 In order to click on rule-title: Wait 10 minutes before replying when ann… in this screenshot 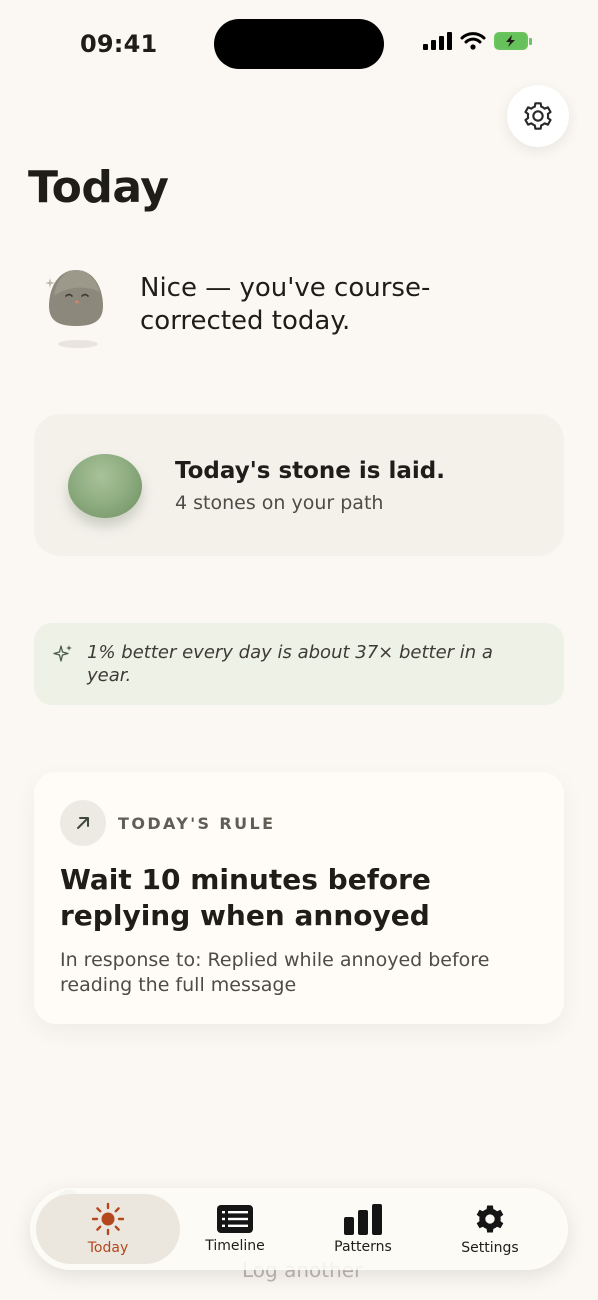, I will do `click(245, 897)`.